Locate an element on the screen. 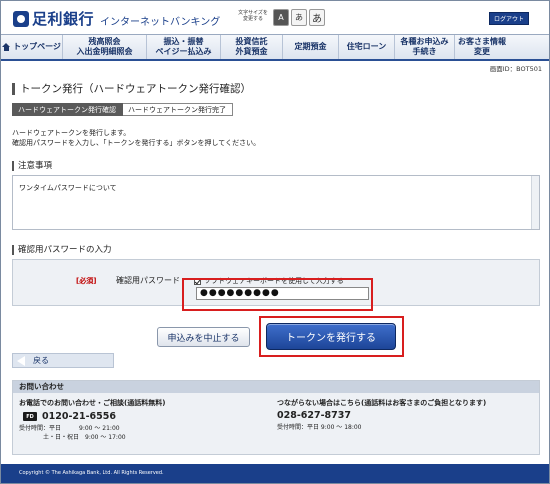 The height and width of the screenshot is (484, 550). required-badge: [必須] is located at coordinates (86, 281).